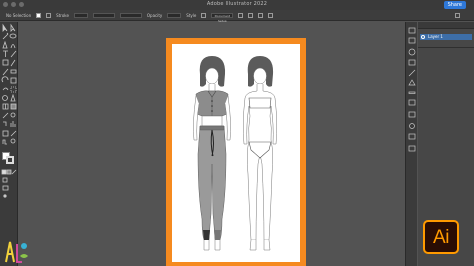 Image resolution: width=474 pixels, height=266 pixels. I want to click on transform-icon, so click(261, 15).